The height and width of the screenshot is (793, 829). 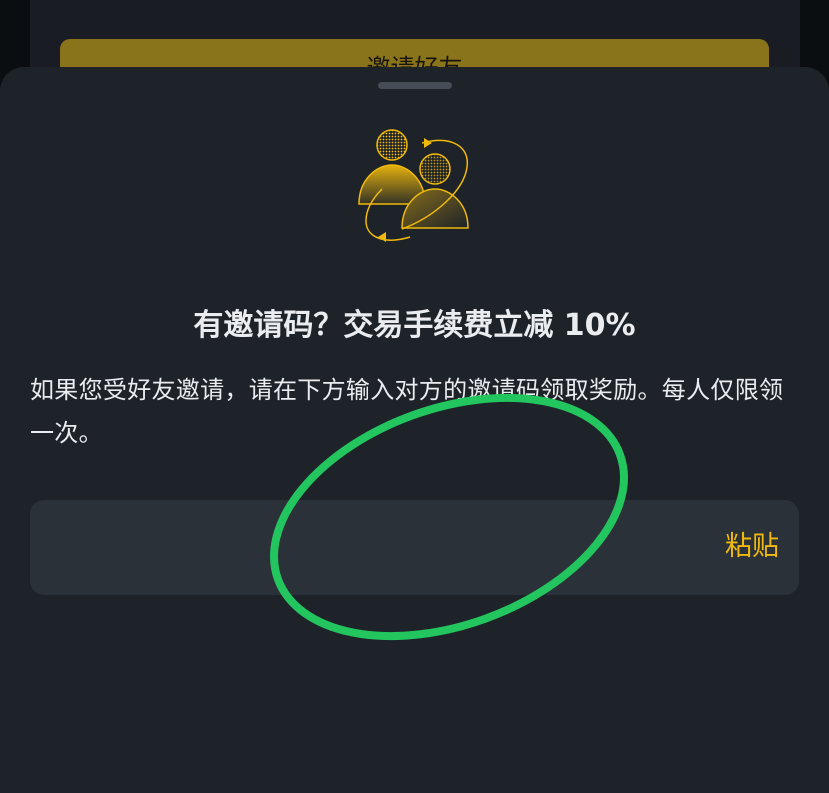 I want to click on invite-friends-icon, so click(x=413, y=185).